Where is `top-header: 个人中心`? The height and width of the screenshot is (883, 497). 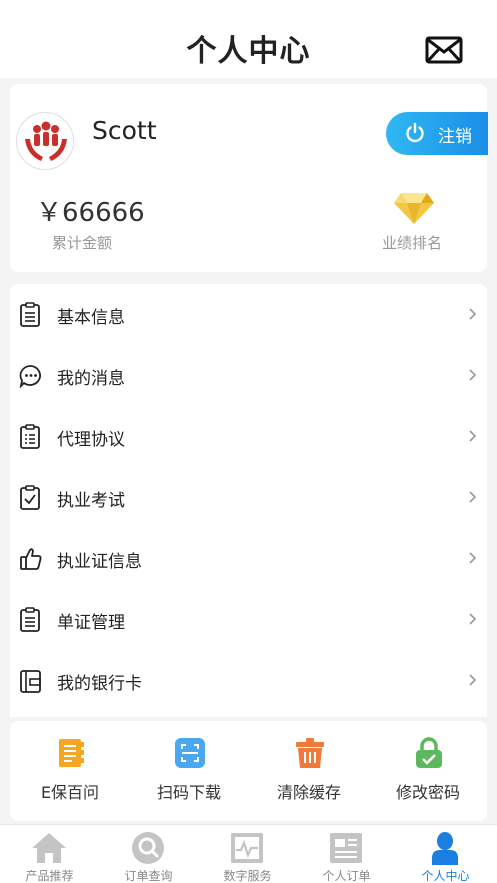
top-header: 个人中心 is located at coordinates (248, 39).